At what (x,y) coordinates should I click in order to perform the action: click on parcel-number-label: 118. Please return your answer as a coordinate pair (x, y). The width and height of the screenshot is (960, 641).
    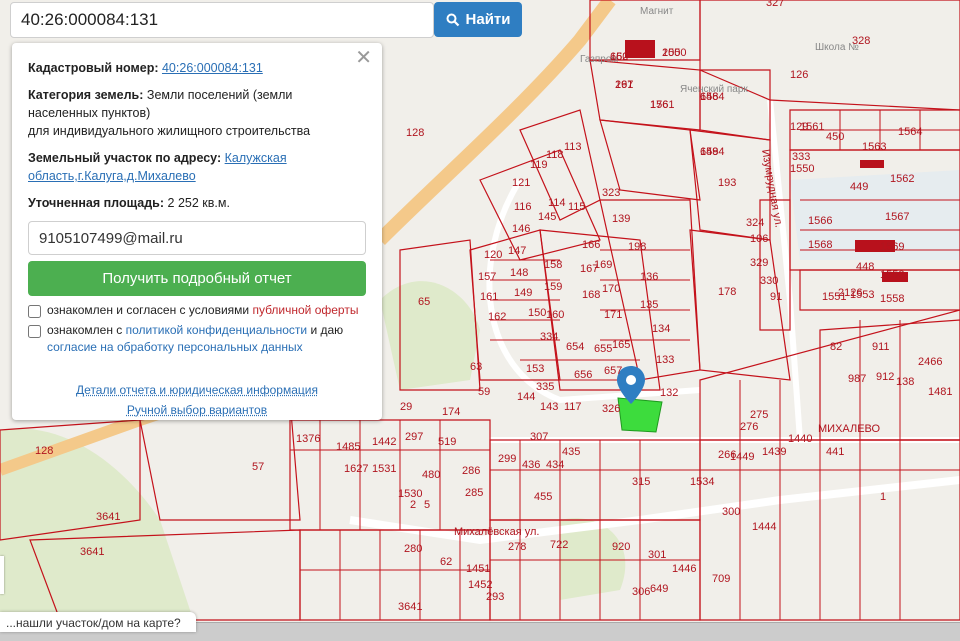
    Looking at the image, I should click on (555, 155).